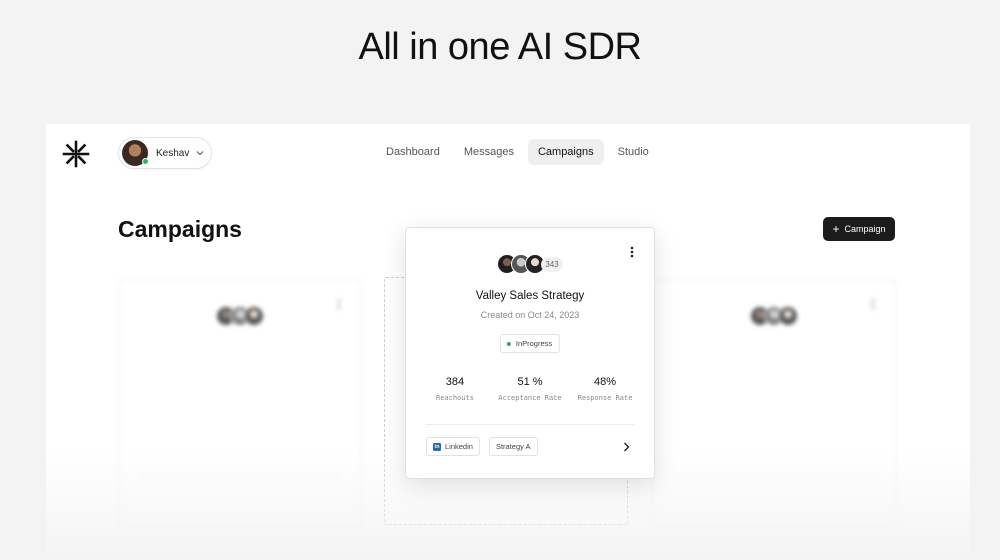 This screenshot has height=560, width=1000. Describe the element at coordinates (534, 343) in the screenshot. I see `status-label: InProgress` at that location.